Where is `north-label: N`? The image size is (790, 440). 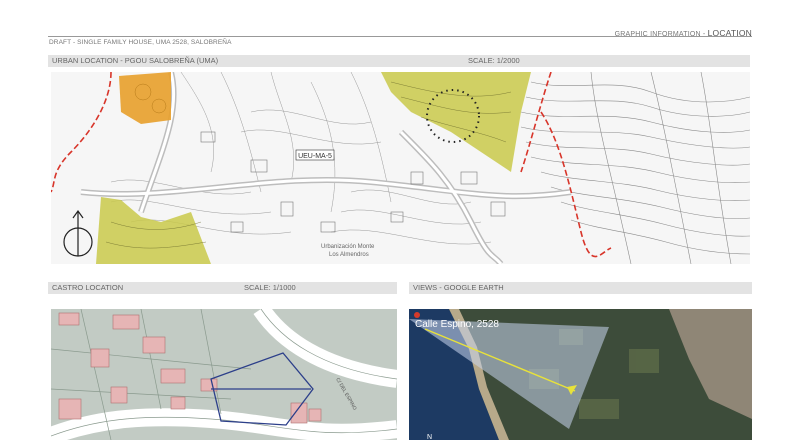
north-label: N is located at coordinates (429, 437).